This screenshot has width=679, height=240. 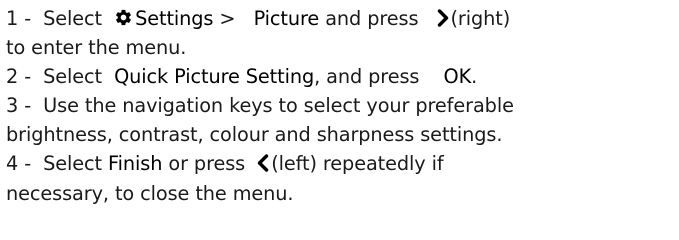 What do you see at coordinates (457, 77) in the screenshot?
I see `ok-key-label: OK` at bounding box center [457, 77].